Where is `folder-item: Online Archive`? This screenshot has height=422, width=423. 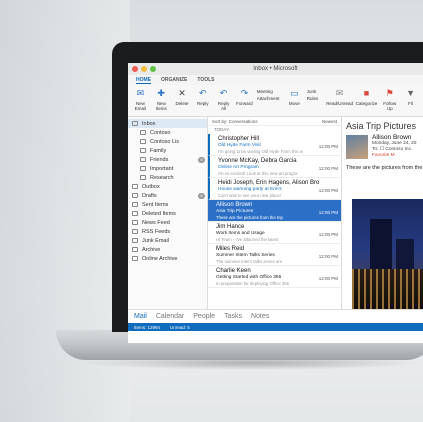
folder-item: Online Archive is located at coordinates (167, 258).